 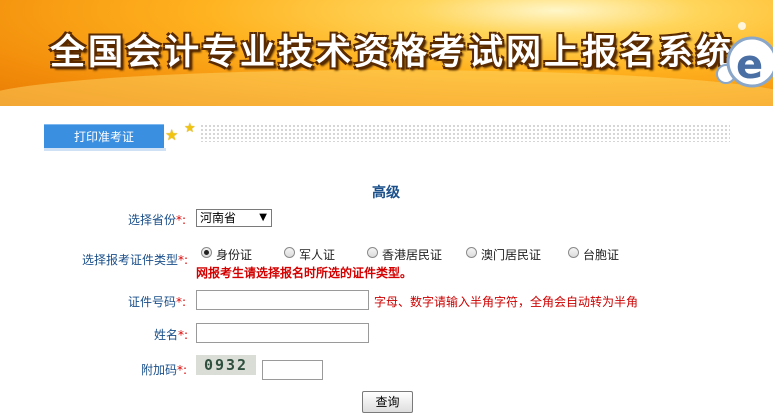 I want to click on dotted-divider, so click(x=465, y=133).